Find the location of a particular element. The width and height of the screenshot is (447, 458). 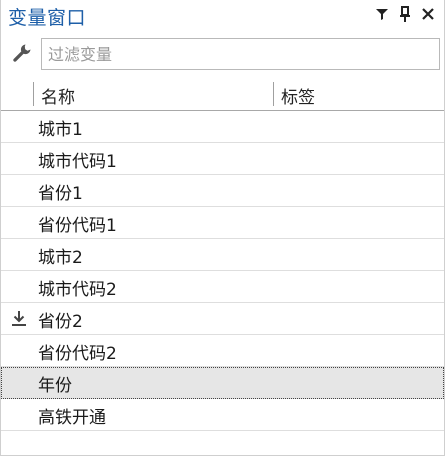

variable-row: 省份2 is located at coordinates (222, 319).